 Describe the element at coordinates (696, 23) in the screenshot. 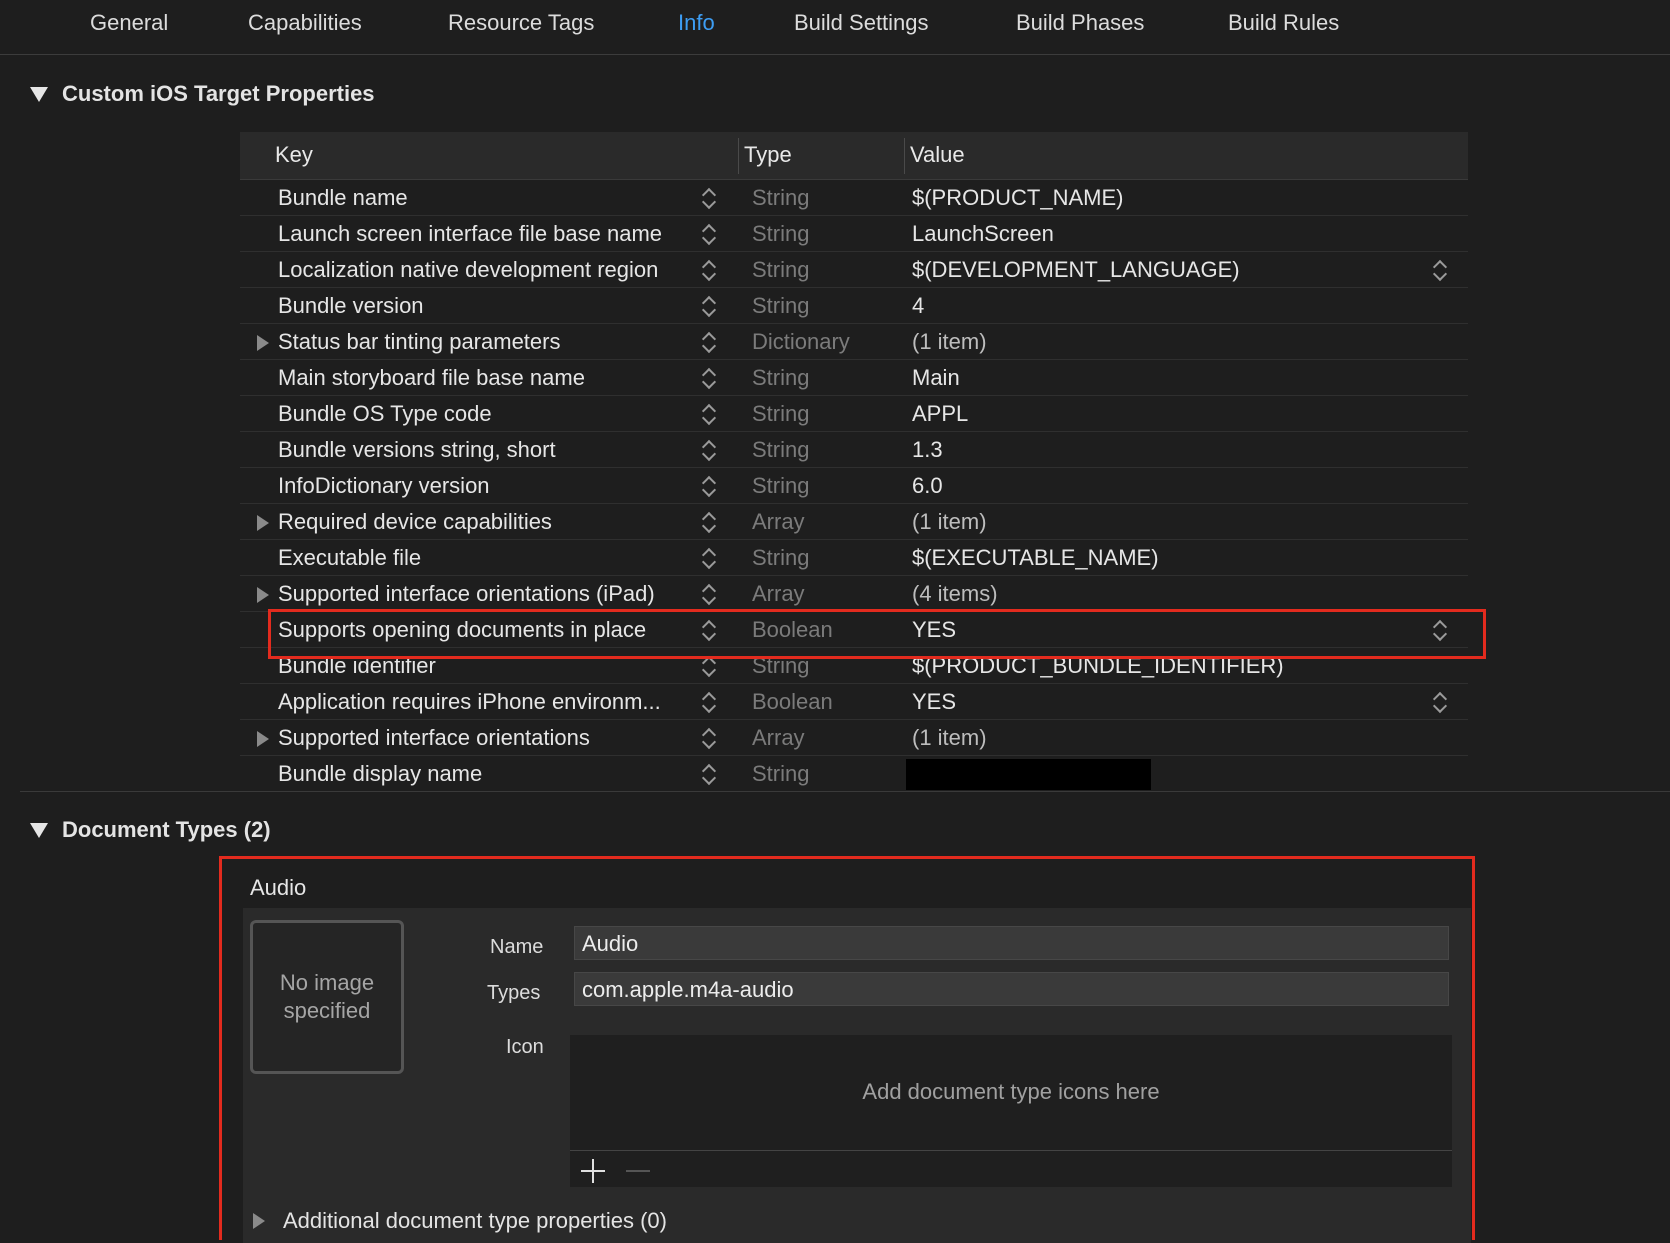

I see `tab-info: Info` at that location.